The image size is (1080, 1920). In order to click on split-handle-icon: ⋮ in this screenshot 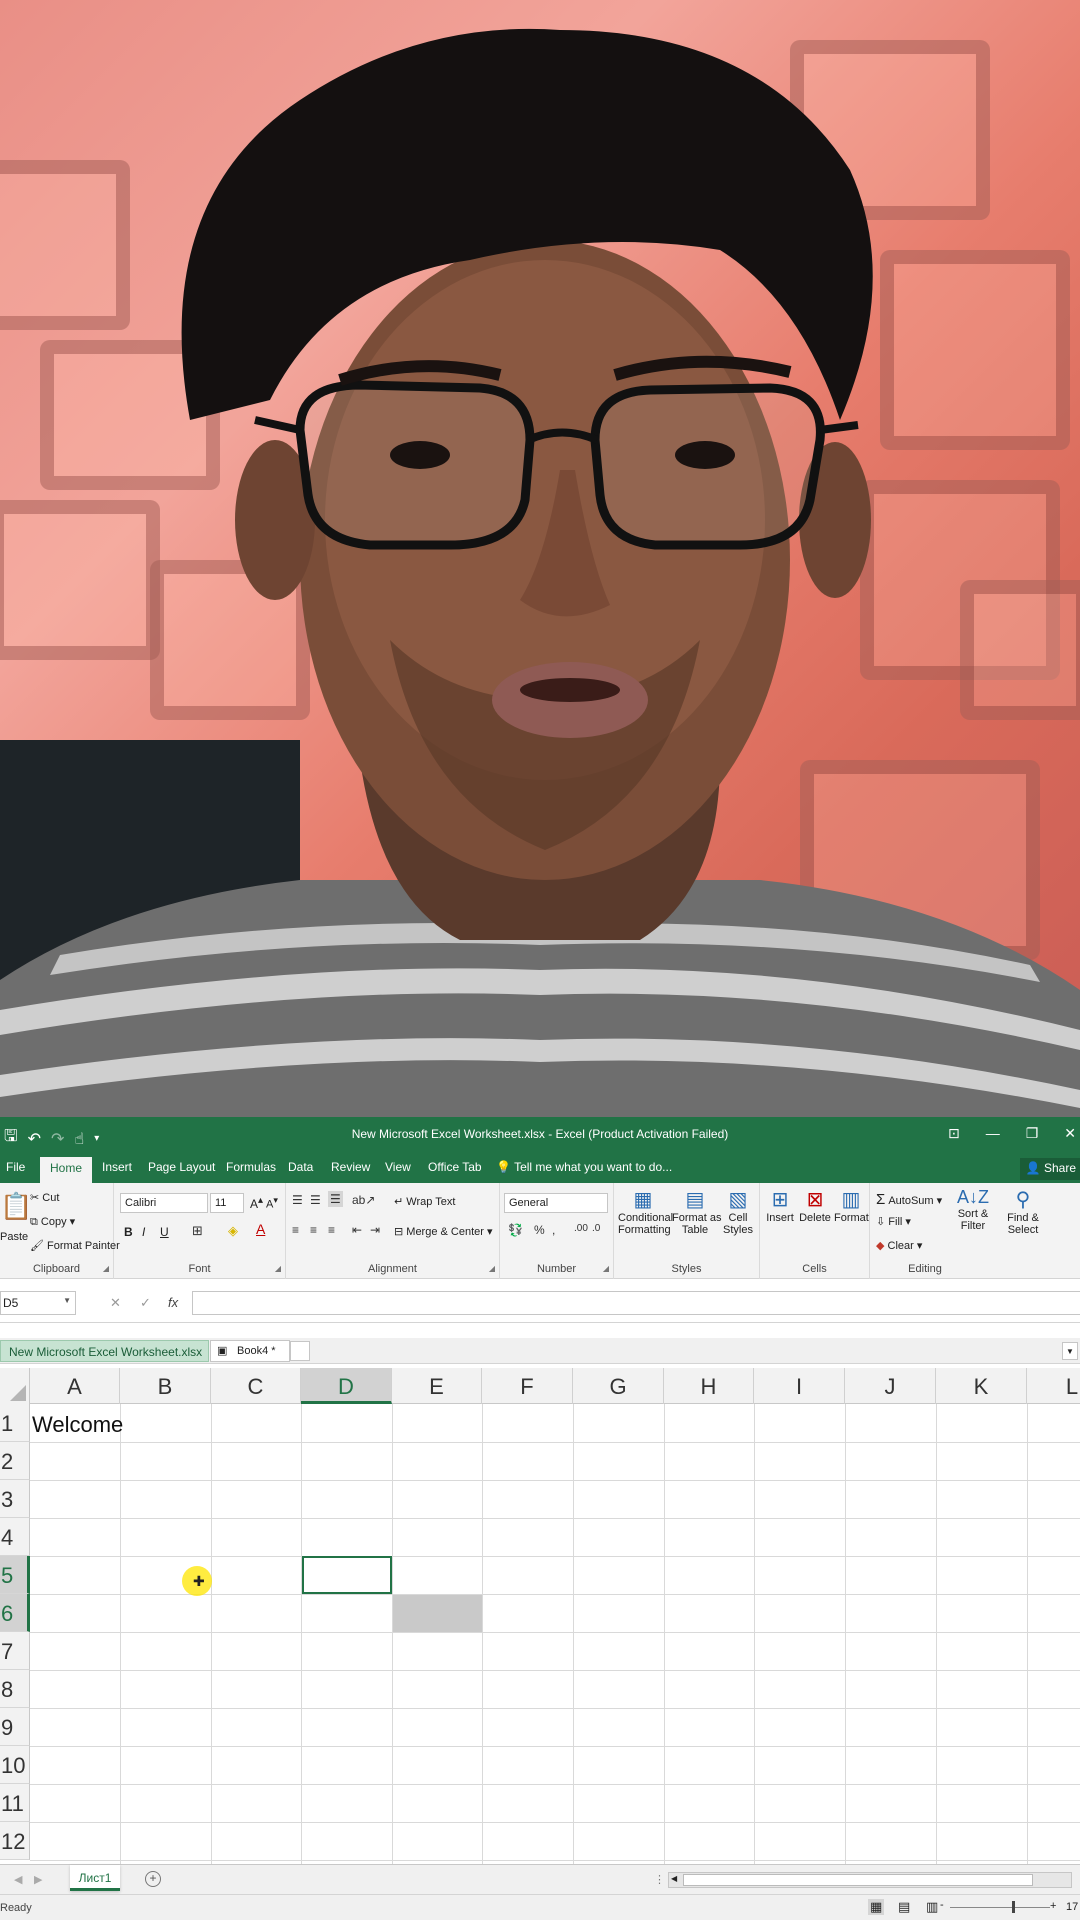, I will do `click(659, 1879)`.